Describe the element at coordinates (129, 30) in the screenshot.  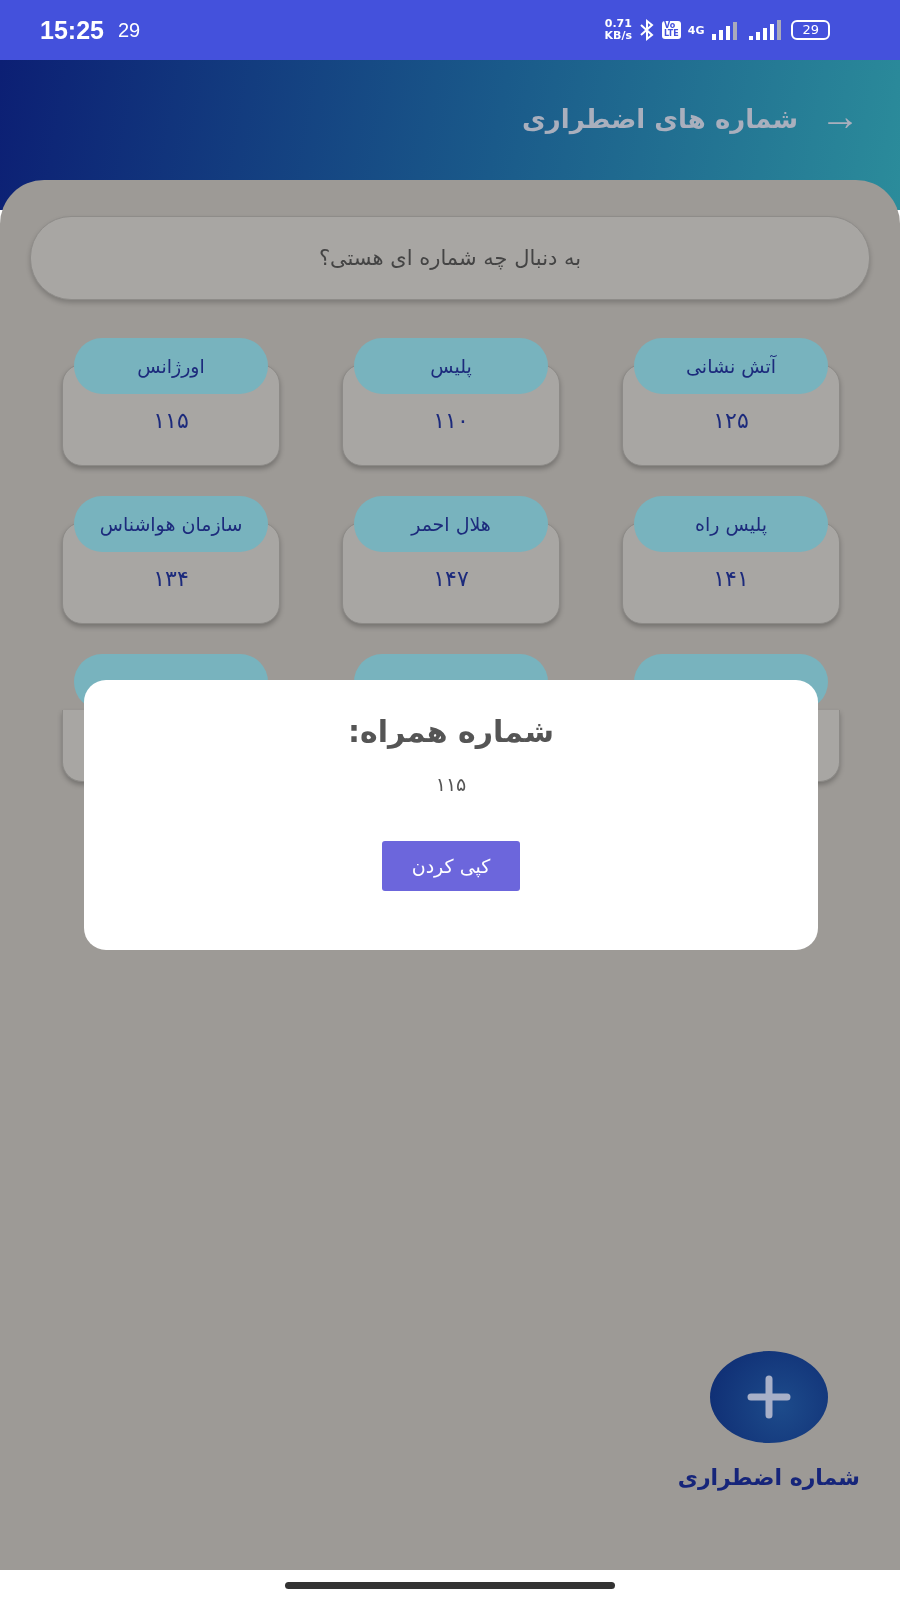
I see `notification-count: 29` at that location.